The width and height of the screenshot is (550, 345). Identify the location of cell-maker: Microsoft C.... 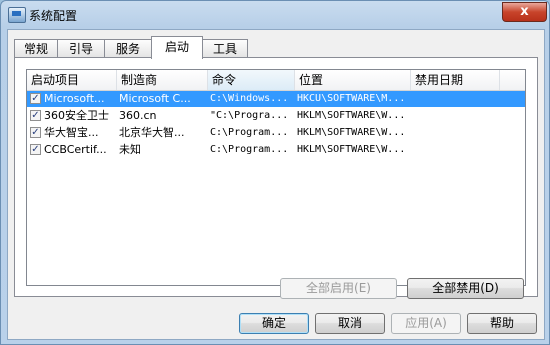
(155, 98).